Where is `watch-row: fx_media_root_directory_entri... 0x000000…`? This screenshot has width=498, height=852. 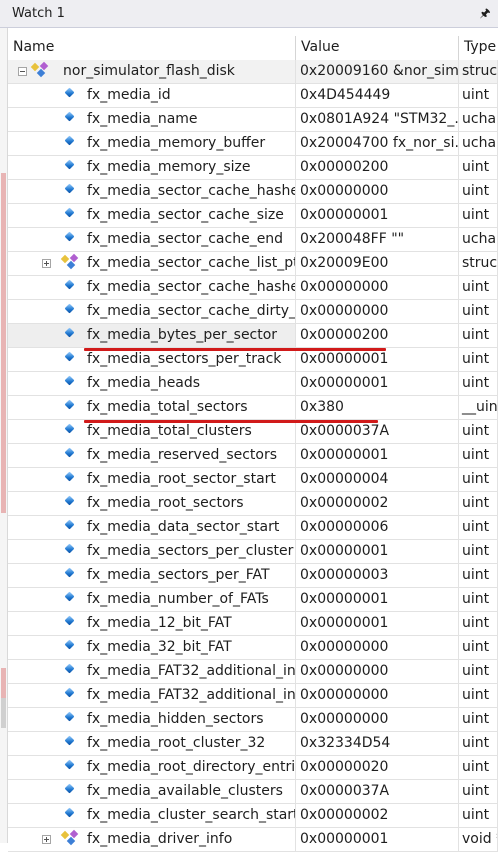
watch-row: fx_media_root_directory_entri... 0x000000… is located at coordinates (253, 768).